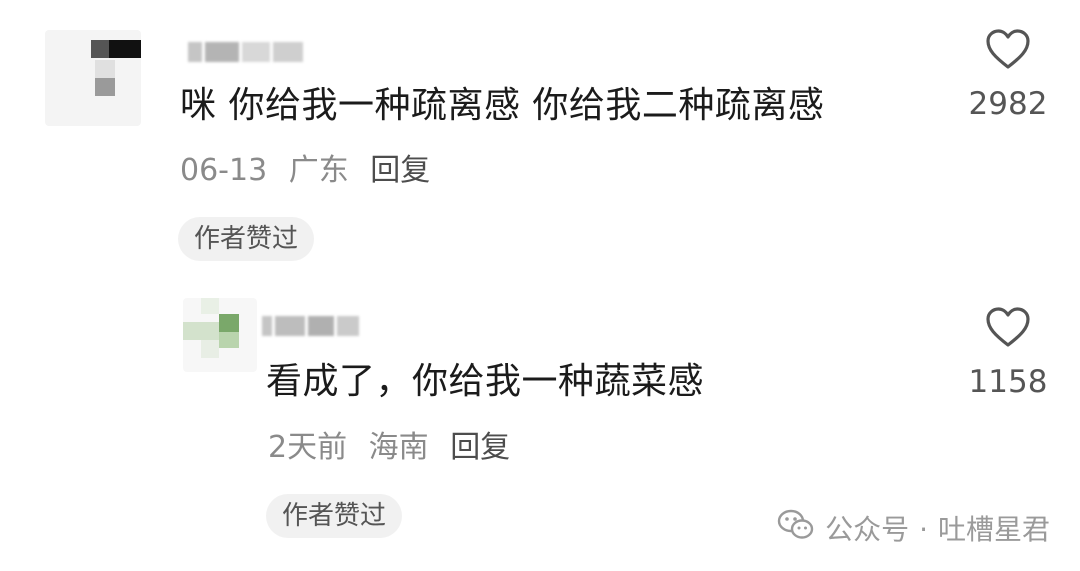 The height and width of the screenshot is (571, 1080). Describe the element at coordinates (485, 381) in the screenshot. I see `comment-text: 看成了，你给我一种蔬菜感` at that location.